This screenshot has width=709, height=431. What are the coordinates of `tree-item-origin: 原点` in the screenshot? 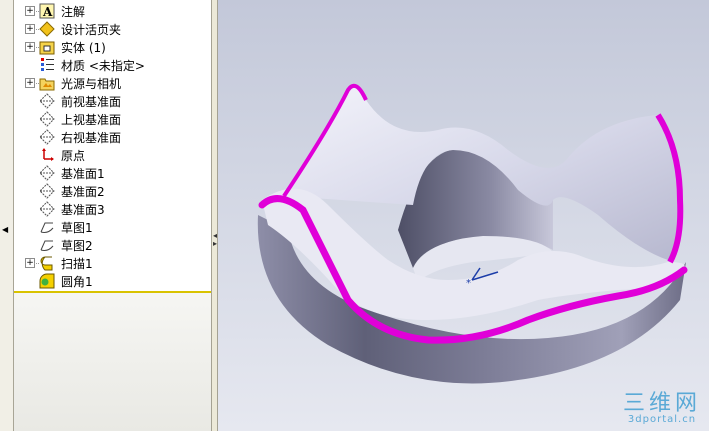 It's located at (111, 155).